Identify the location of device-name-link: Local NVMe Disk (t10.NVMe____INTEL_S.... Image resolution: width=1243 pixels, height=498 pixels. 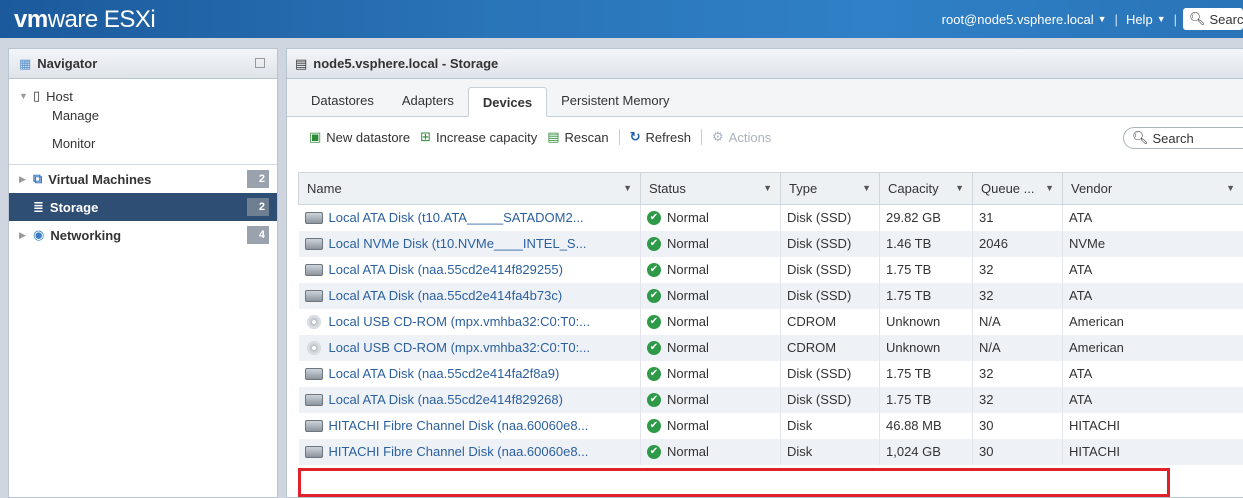
(458, 243).